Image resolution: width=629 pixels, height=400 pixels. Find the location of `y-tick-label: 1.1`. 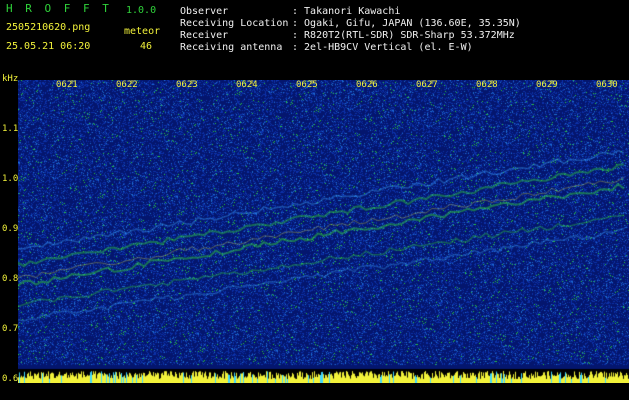

y-tick-label: 1.1 is located at coordinates (10, 129).